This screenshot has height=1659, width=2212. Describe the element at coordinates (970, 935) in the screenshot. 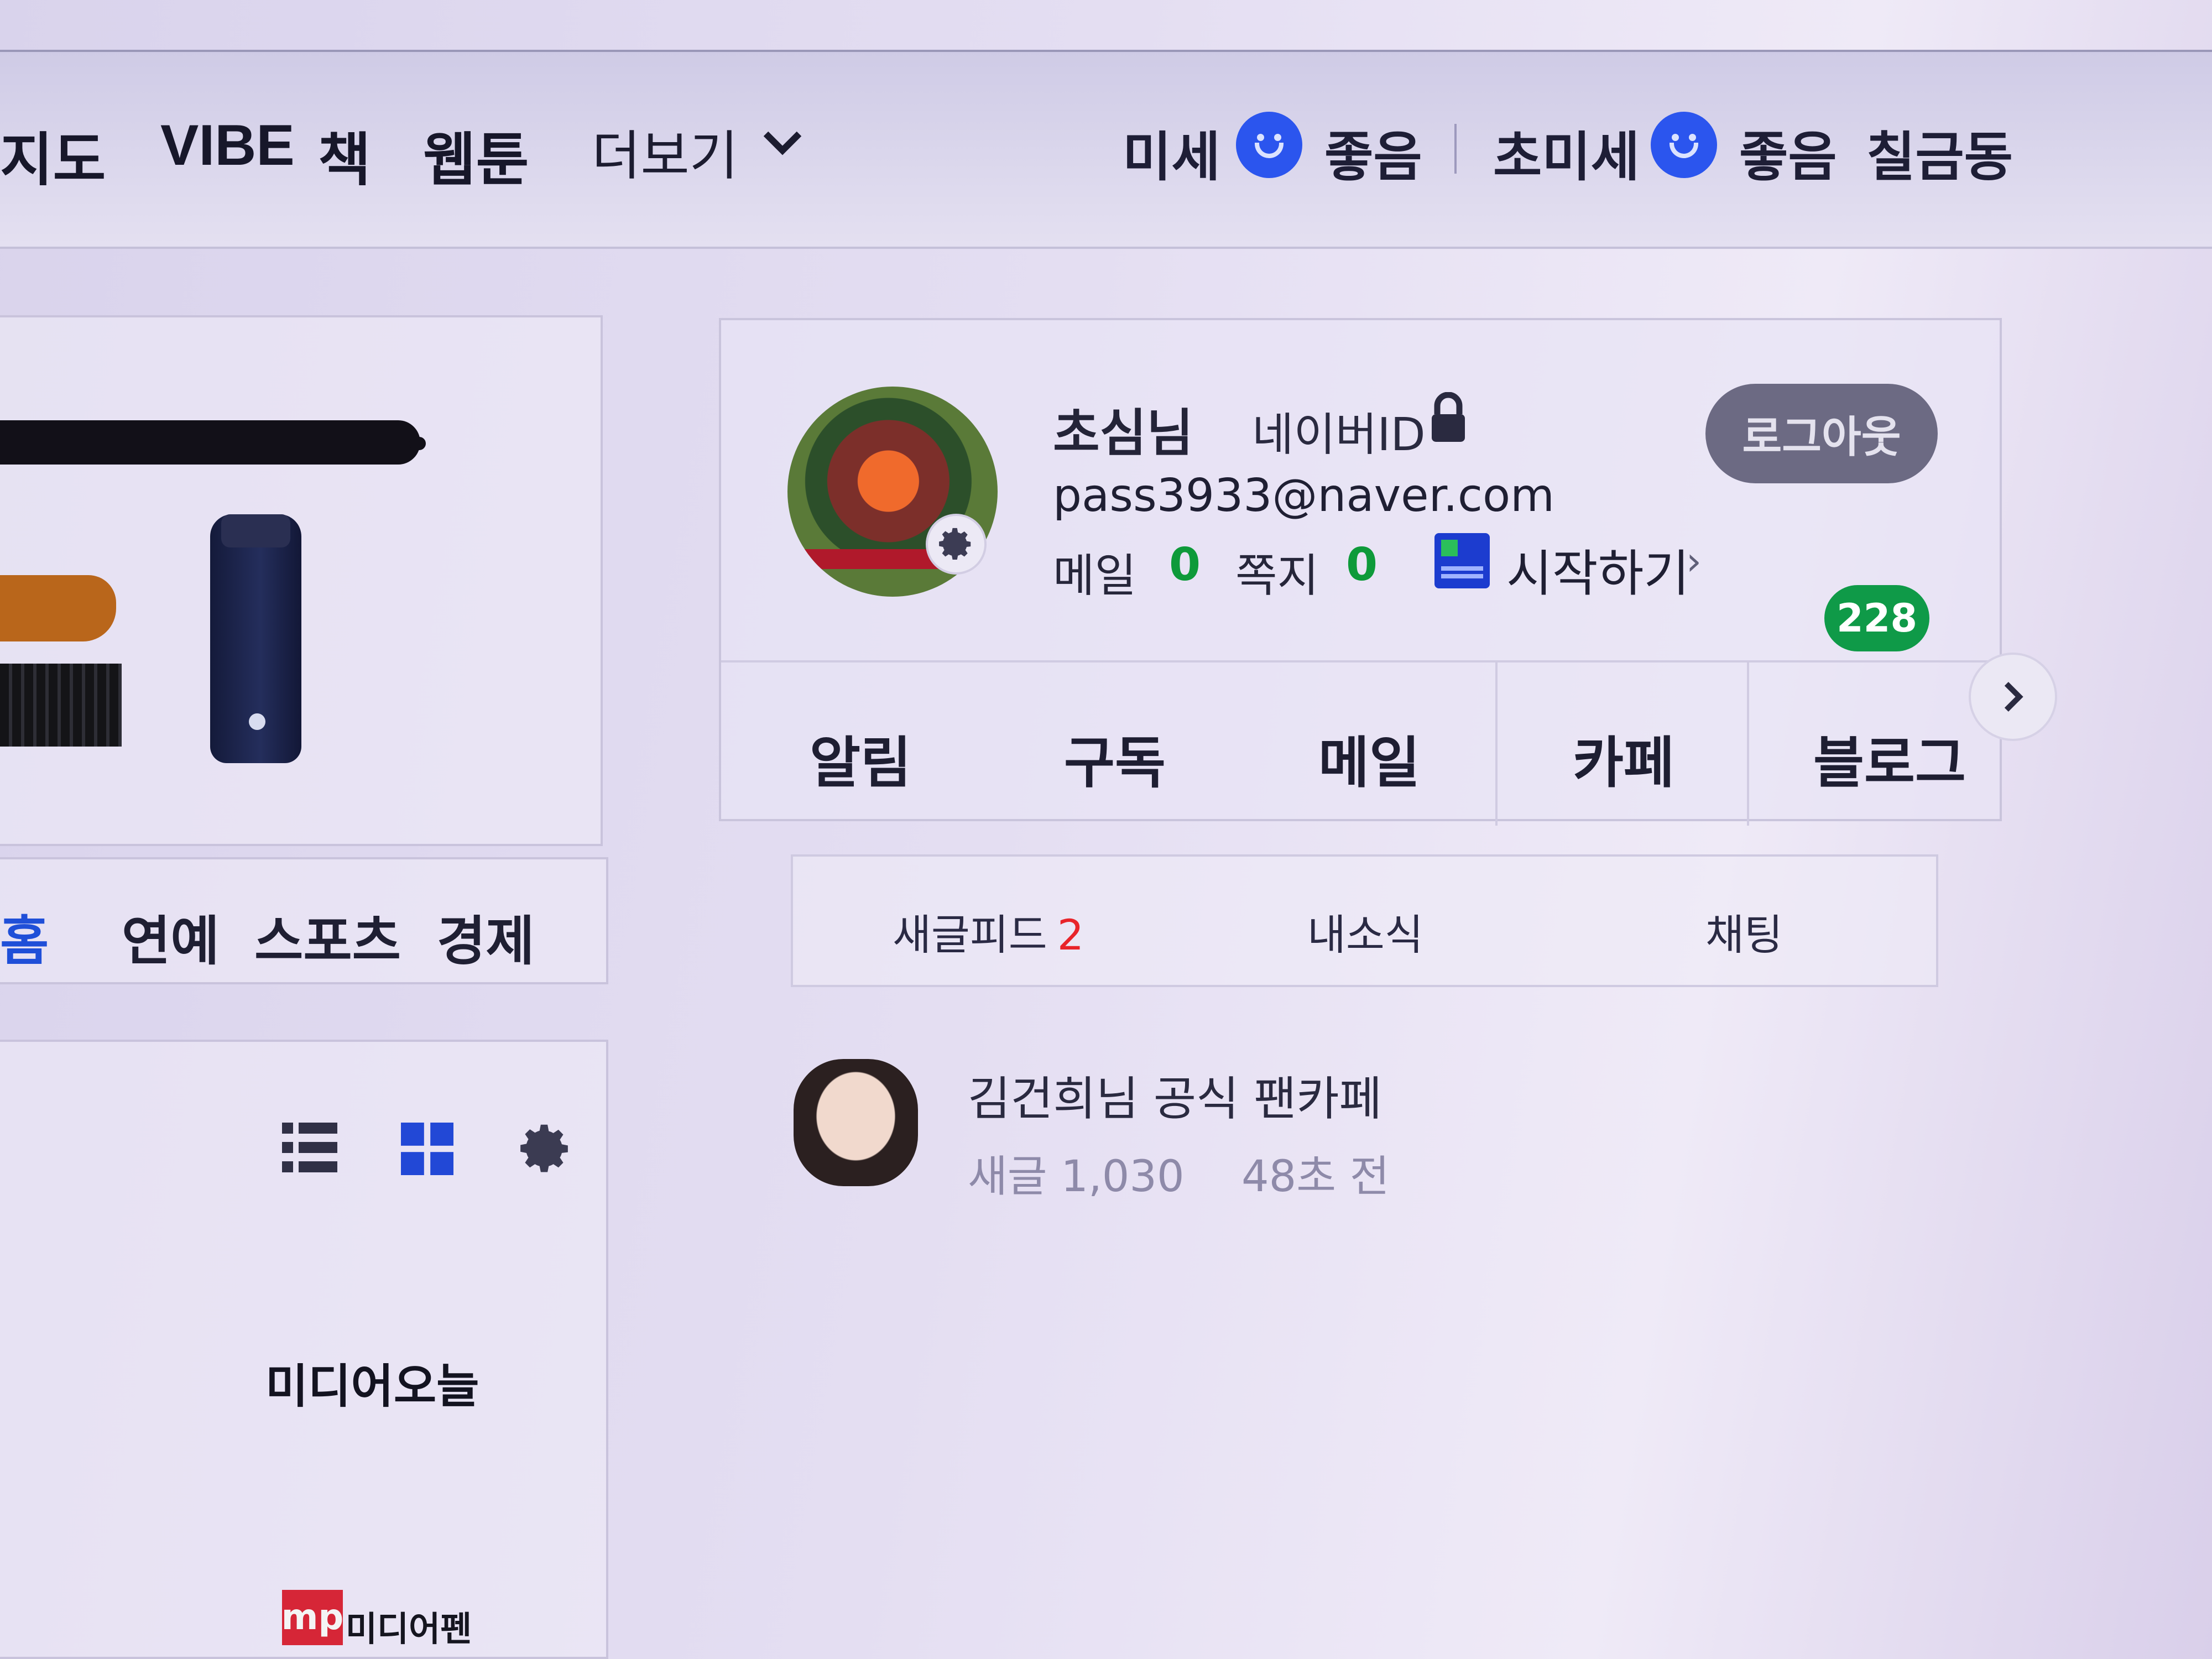

I see `sub-tab-new-feed-label: 새글피드` at that location.